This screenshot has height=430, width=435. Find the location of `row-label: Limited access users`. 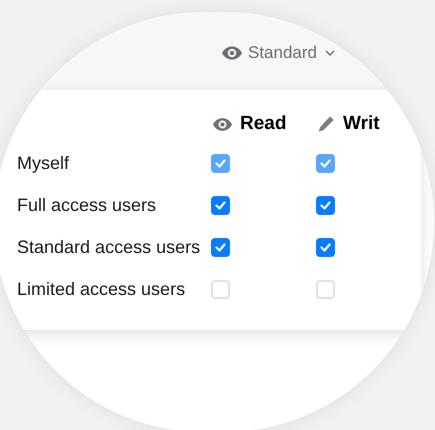

row-label: Limited access users is located at coordinates (101, 289).